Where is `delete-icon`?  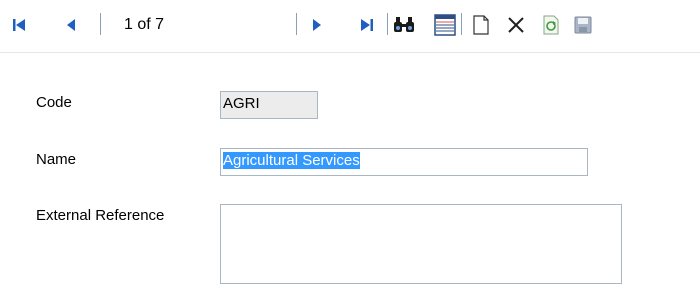 delete-icon is located at coordinates (516, 25).